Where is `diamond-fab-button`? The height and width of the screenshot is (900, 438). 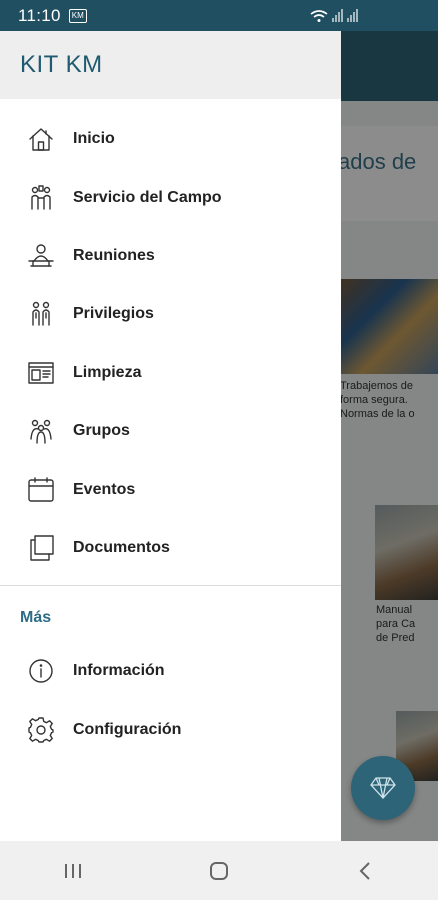
diamond-fab-button is located at coordinates (383, 788).